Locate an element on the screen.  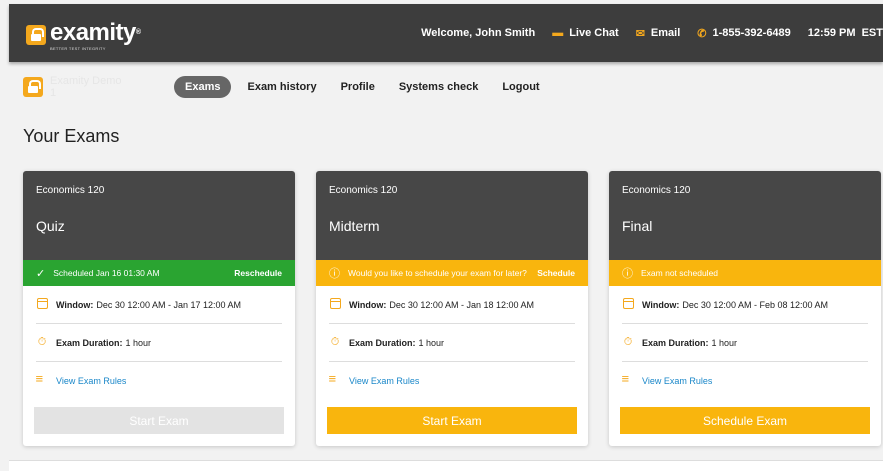
reschedule-link: Reschedule is located at coordinates (258, 273).